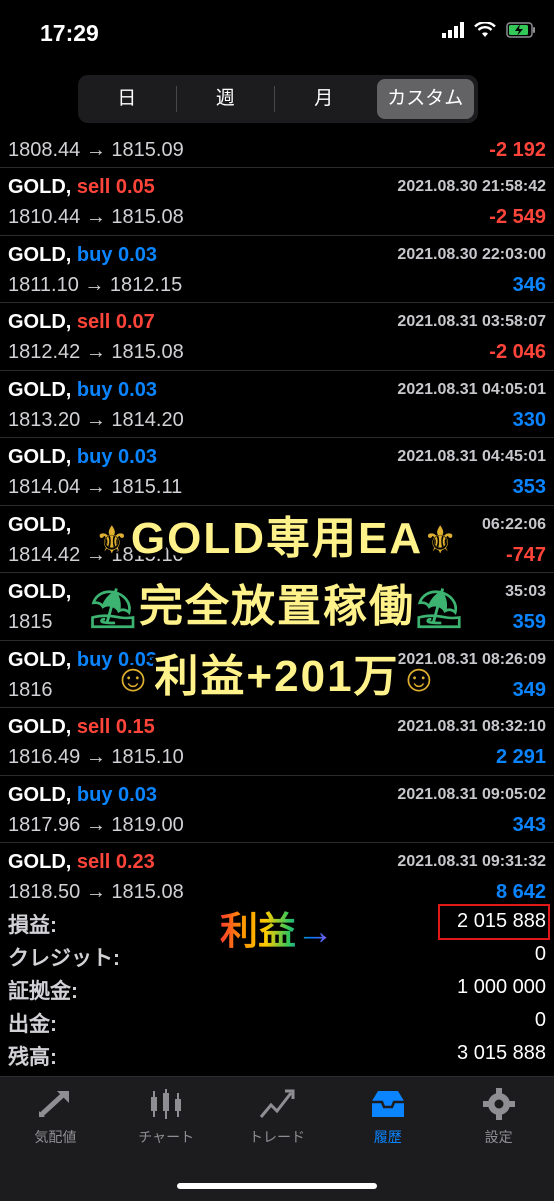 The height and width of the screenshot is (1201, 554). I want to click on trade-row: 1808.44 → 1815.09 -2 192, so click(277, 149).